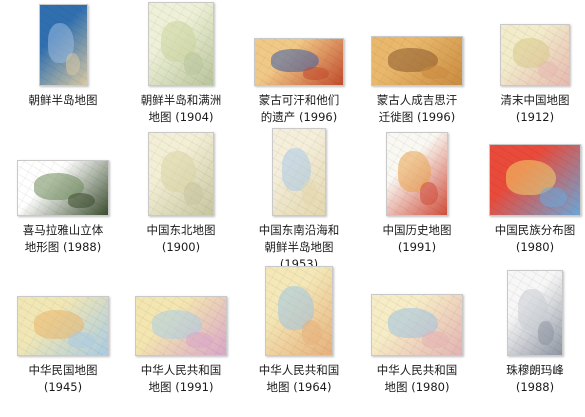 The height and width of the screenshot is (417, 585). Describe the element at coordinates (181, 387) in the screenshot. I see `file-name-line: 地图 (1991)` at that location.